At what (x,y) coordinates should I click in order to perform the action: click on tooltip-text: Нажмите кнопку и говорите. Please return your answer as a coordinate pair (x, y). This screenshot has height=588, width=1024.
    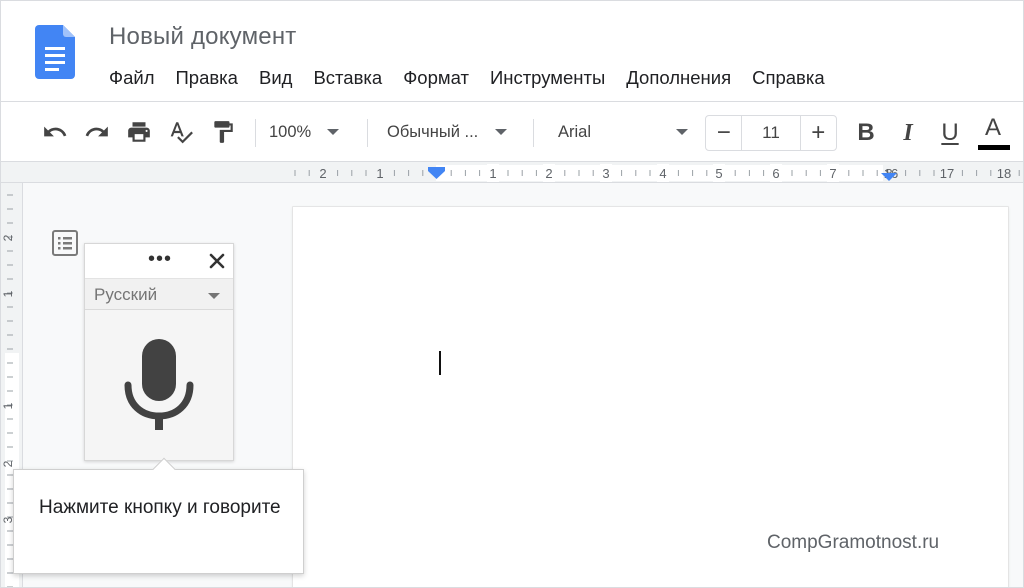
    Looking at the image, I should click on (160, 507).